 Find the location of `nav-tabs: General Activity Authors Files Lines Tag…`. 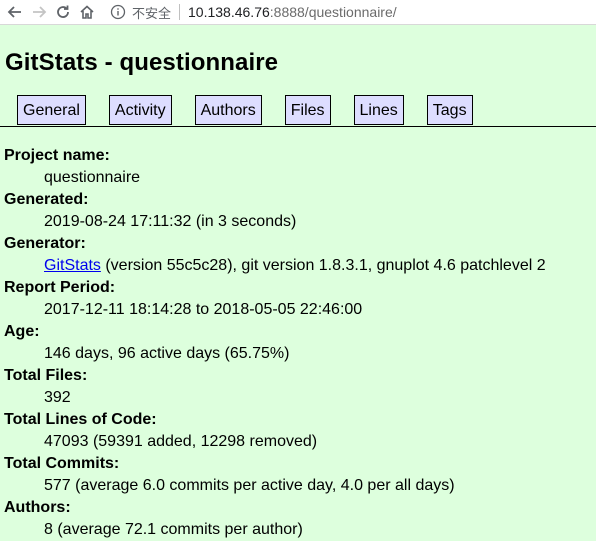

nav-tabs: General Activity Authors Files Lines Tag… is located at coordinates (256, 110).